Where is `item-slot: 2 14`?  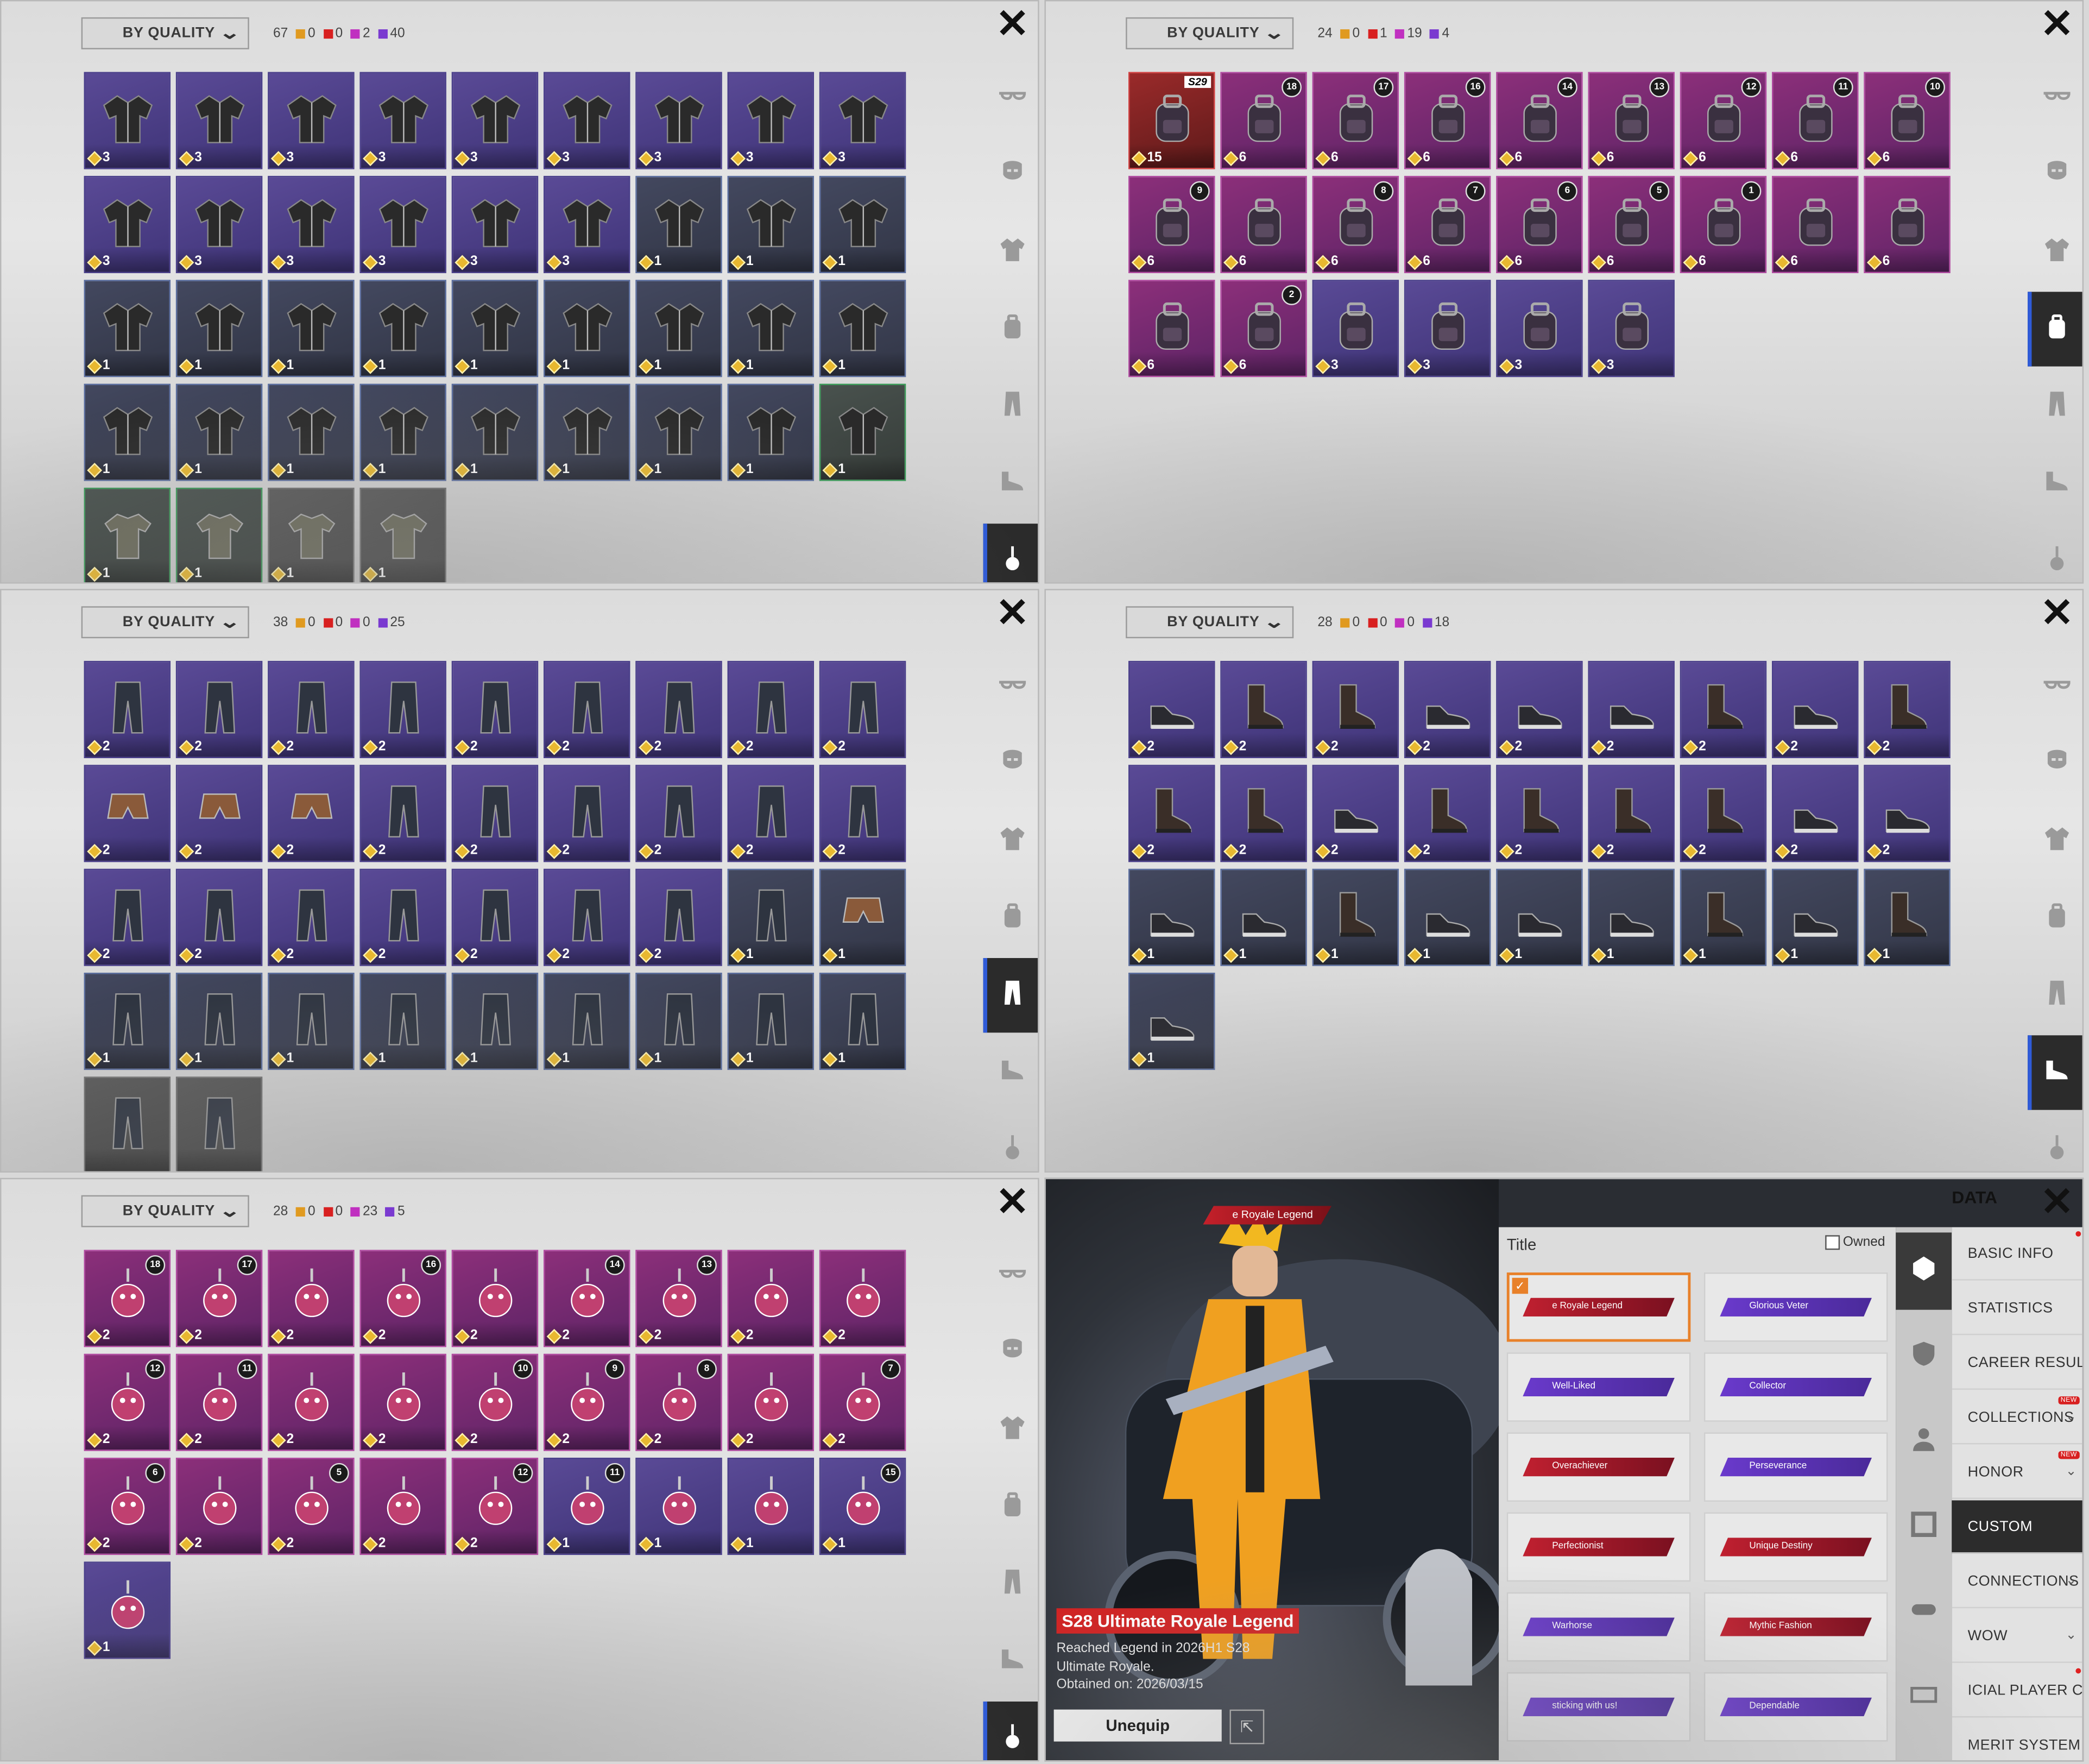 item-slot: 2 14 is located at coordinates (586, 1298).